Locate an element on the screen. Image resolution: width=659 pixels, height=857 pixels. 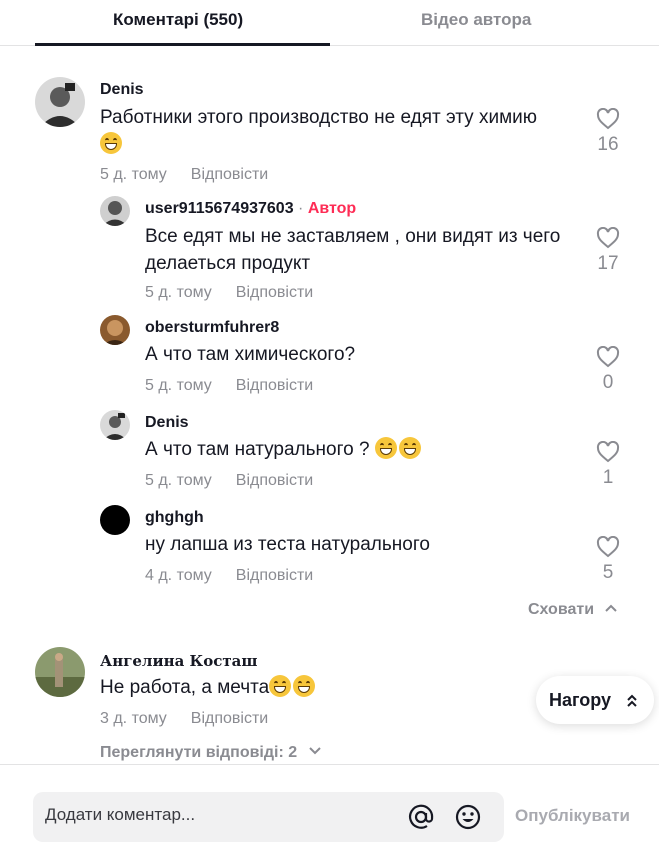
comment-input-box is located at coordinates (268, 817).